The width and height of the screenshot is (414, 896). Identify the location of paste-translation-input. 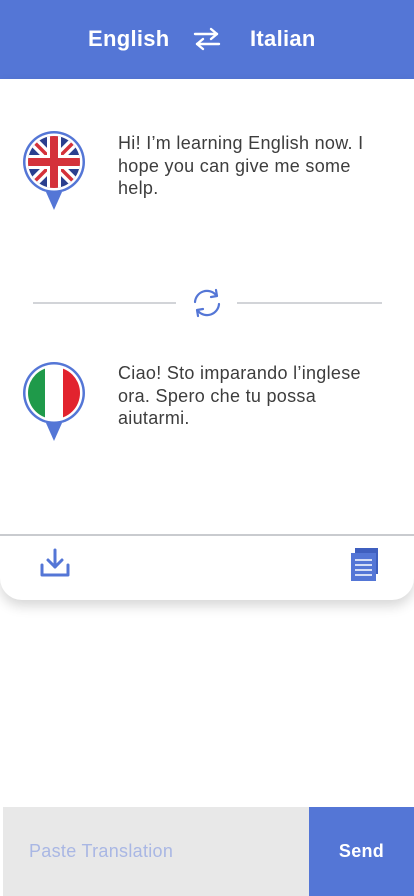
(156, 851).